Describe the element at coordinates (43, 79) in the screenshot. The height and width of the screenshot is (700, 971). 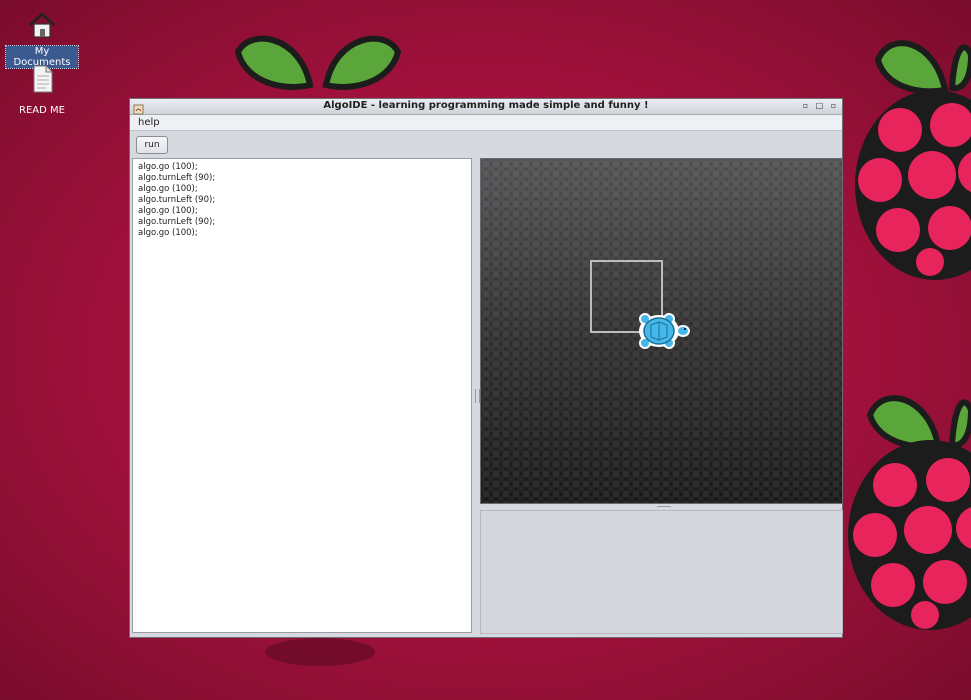
I see `document-icon` at that location.